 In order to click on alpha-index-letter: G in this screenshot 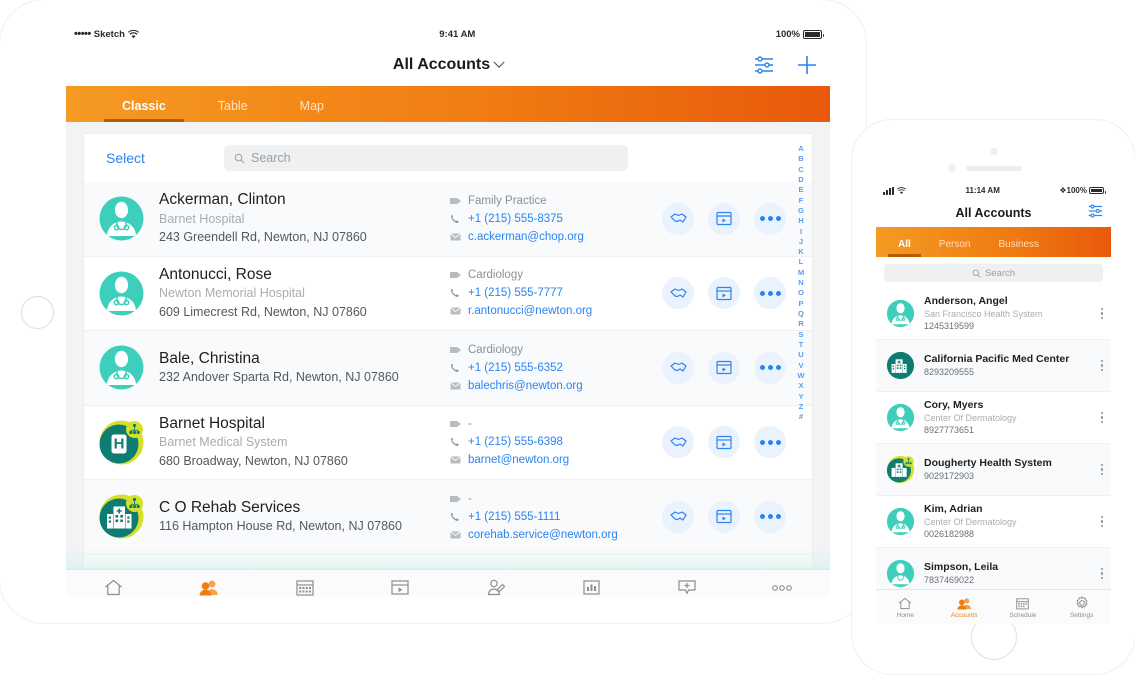, I will do `click(801, 211)`.